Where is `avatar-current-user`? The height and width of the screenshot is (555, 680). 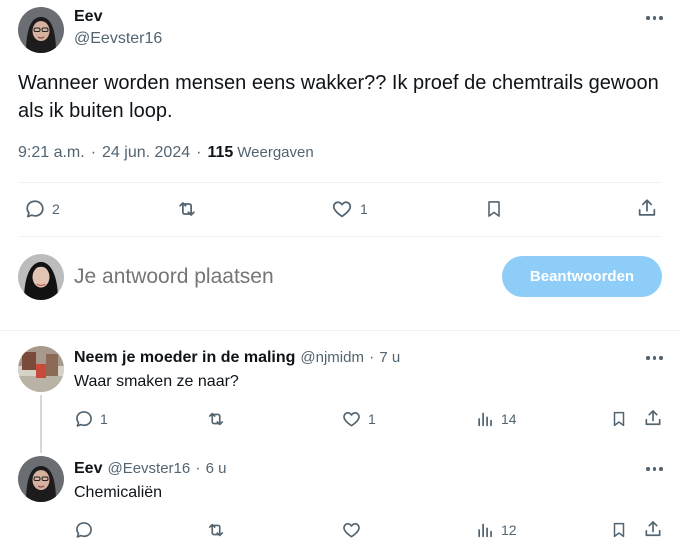 avatar-current-user is located at coordinates (41, 277).